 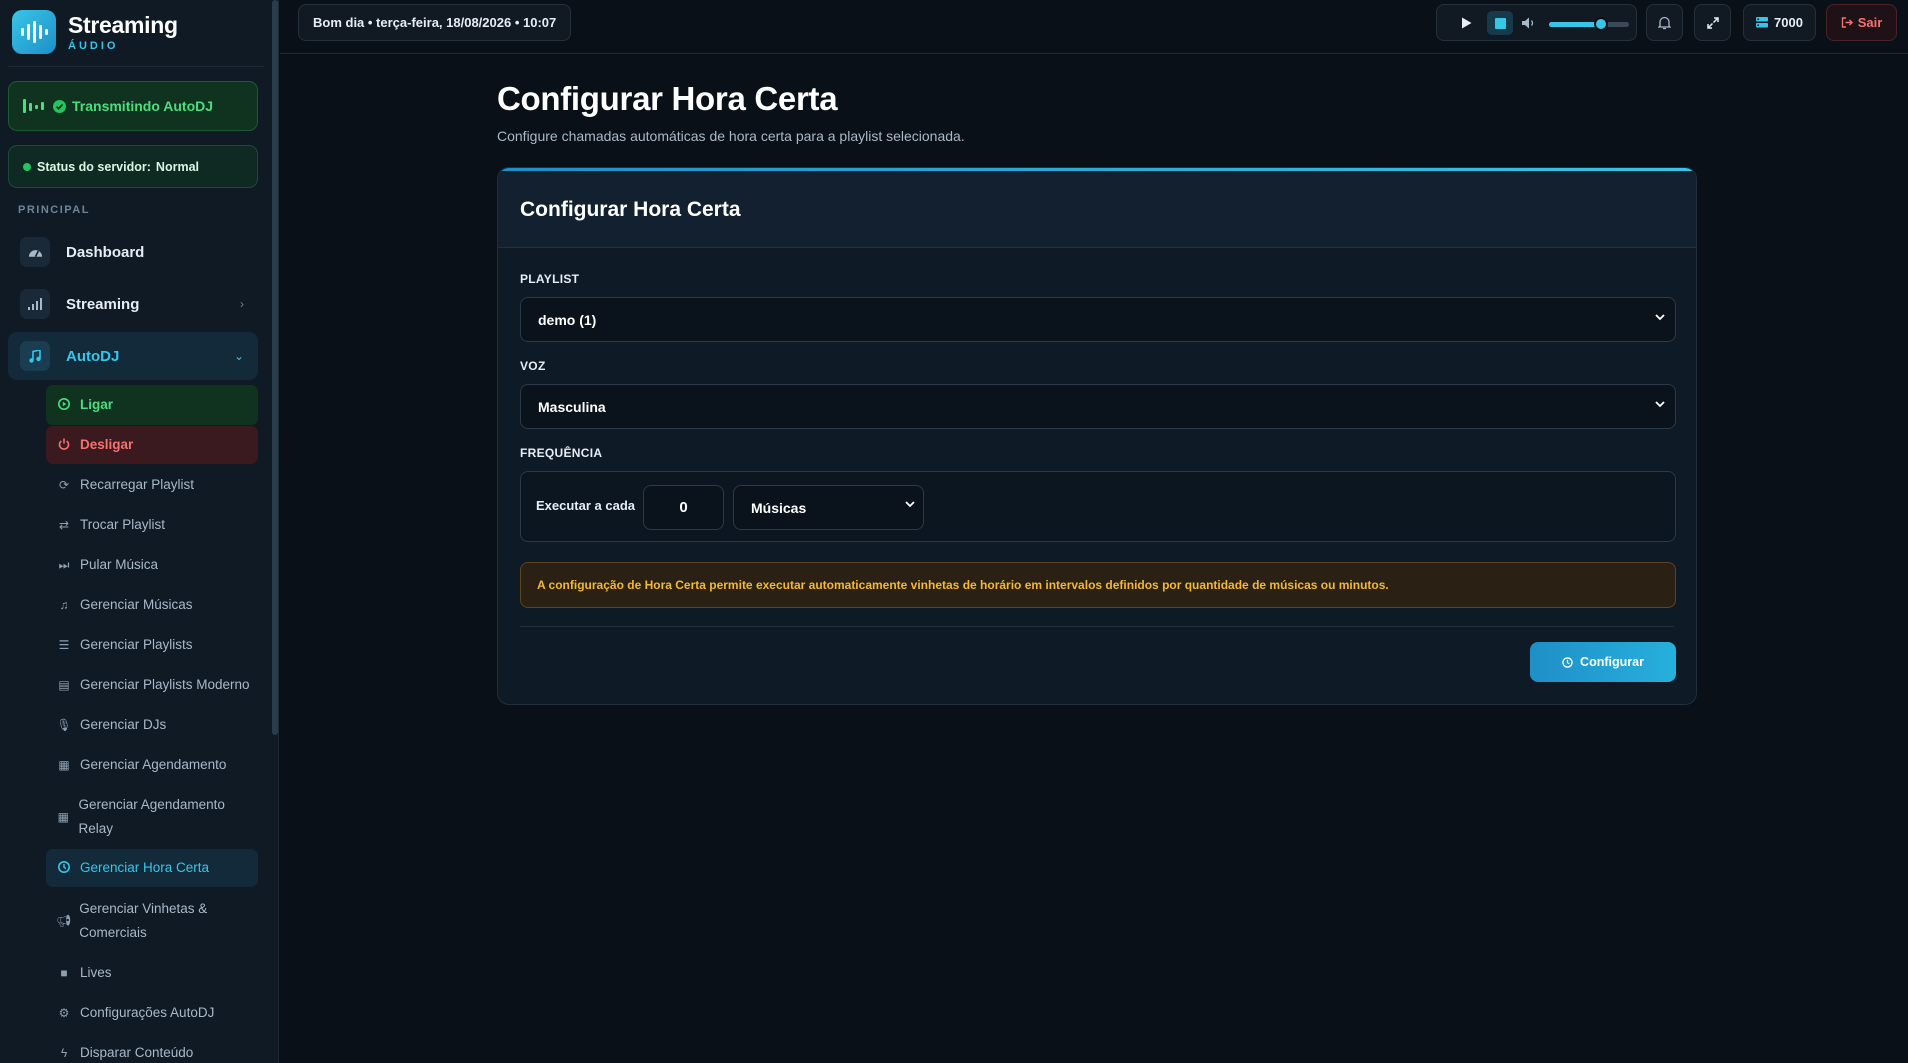 I want to click on card-accent-line, so click(x=1097, y=169).